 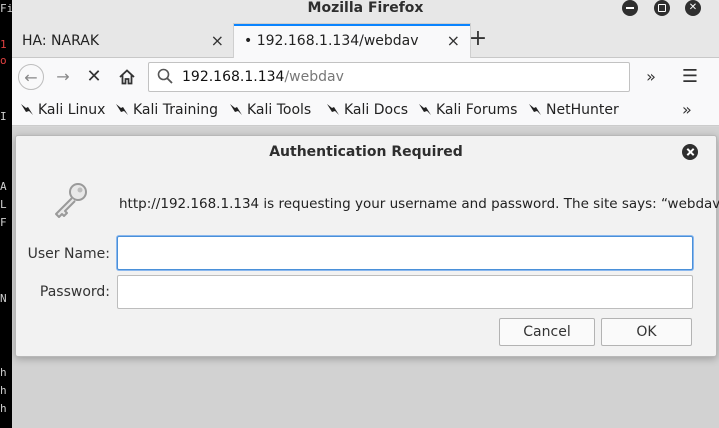 I want to click on terminal-line: I, so click(x=3, y=116).